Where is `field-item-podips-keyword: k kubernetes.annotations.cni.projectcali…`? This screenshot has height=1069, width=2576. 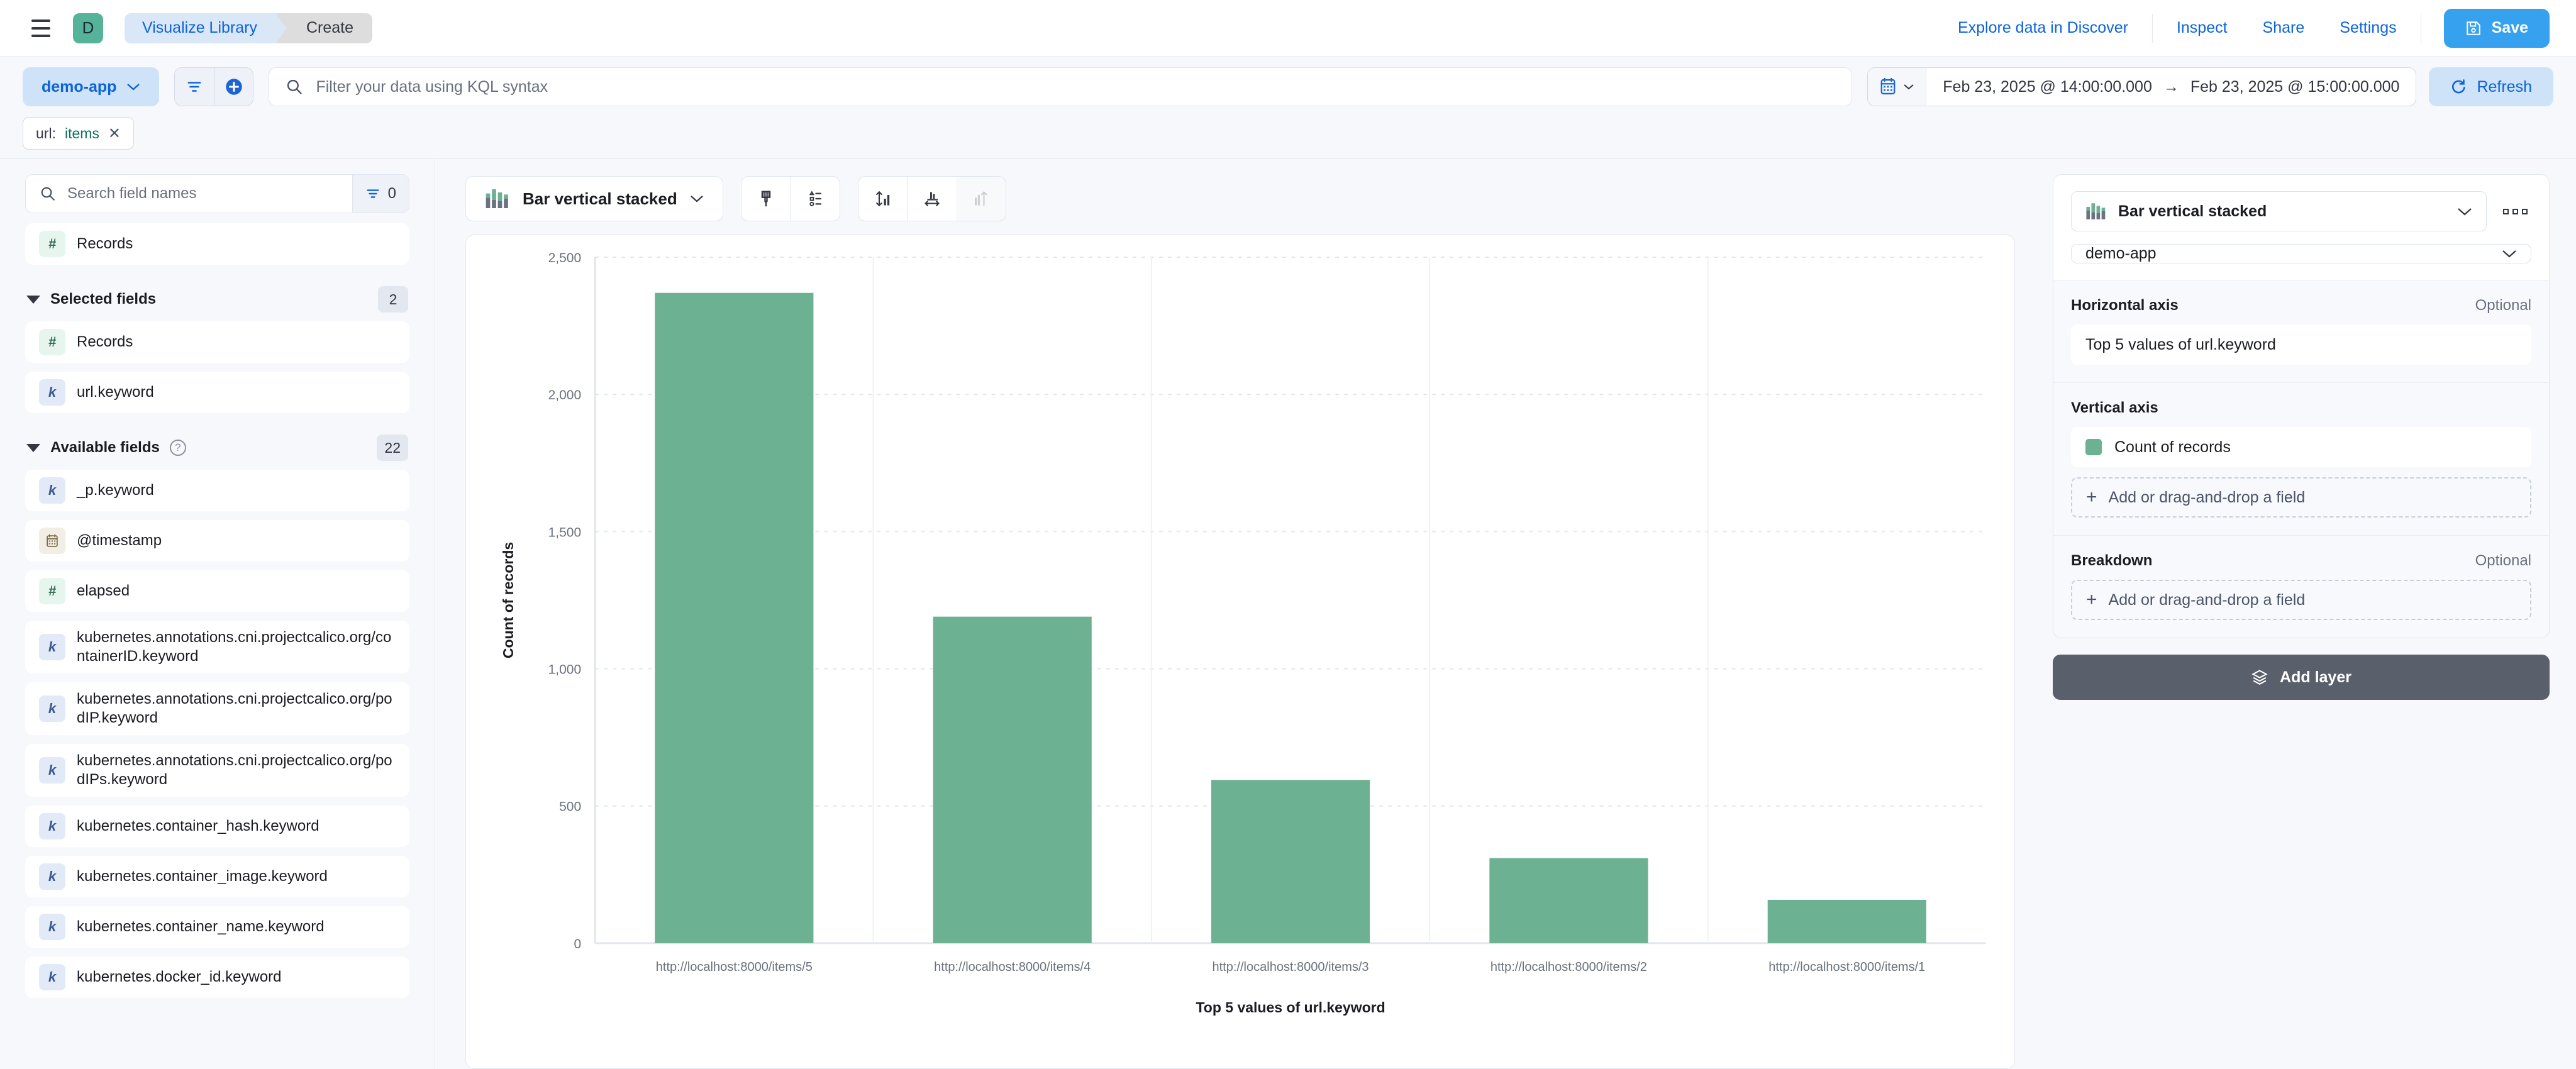
field-item-podips-keyword: k kubernetes.annotations.cni.projectcali… is located at coordinates (217, 770).